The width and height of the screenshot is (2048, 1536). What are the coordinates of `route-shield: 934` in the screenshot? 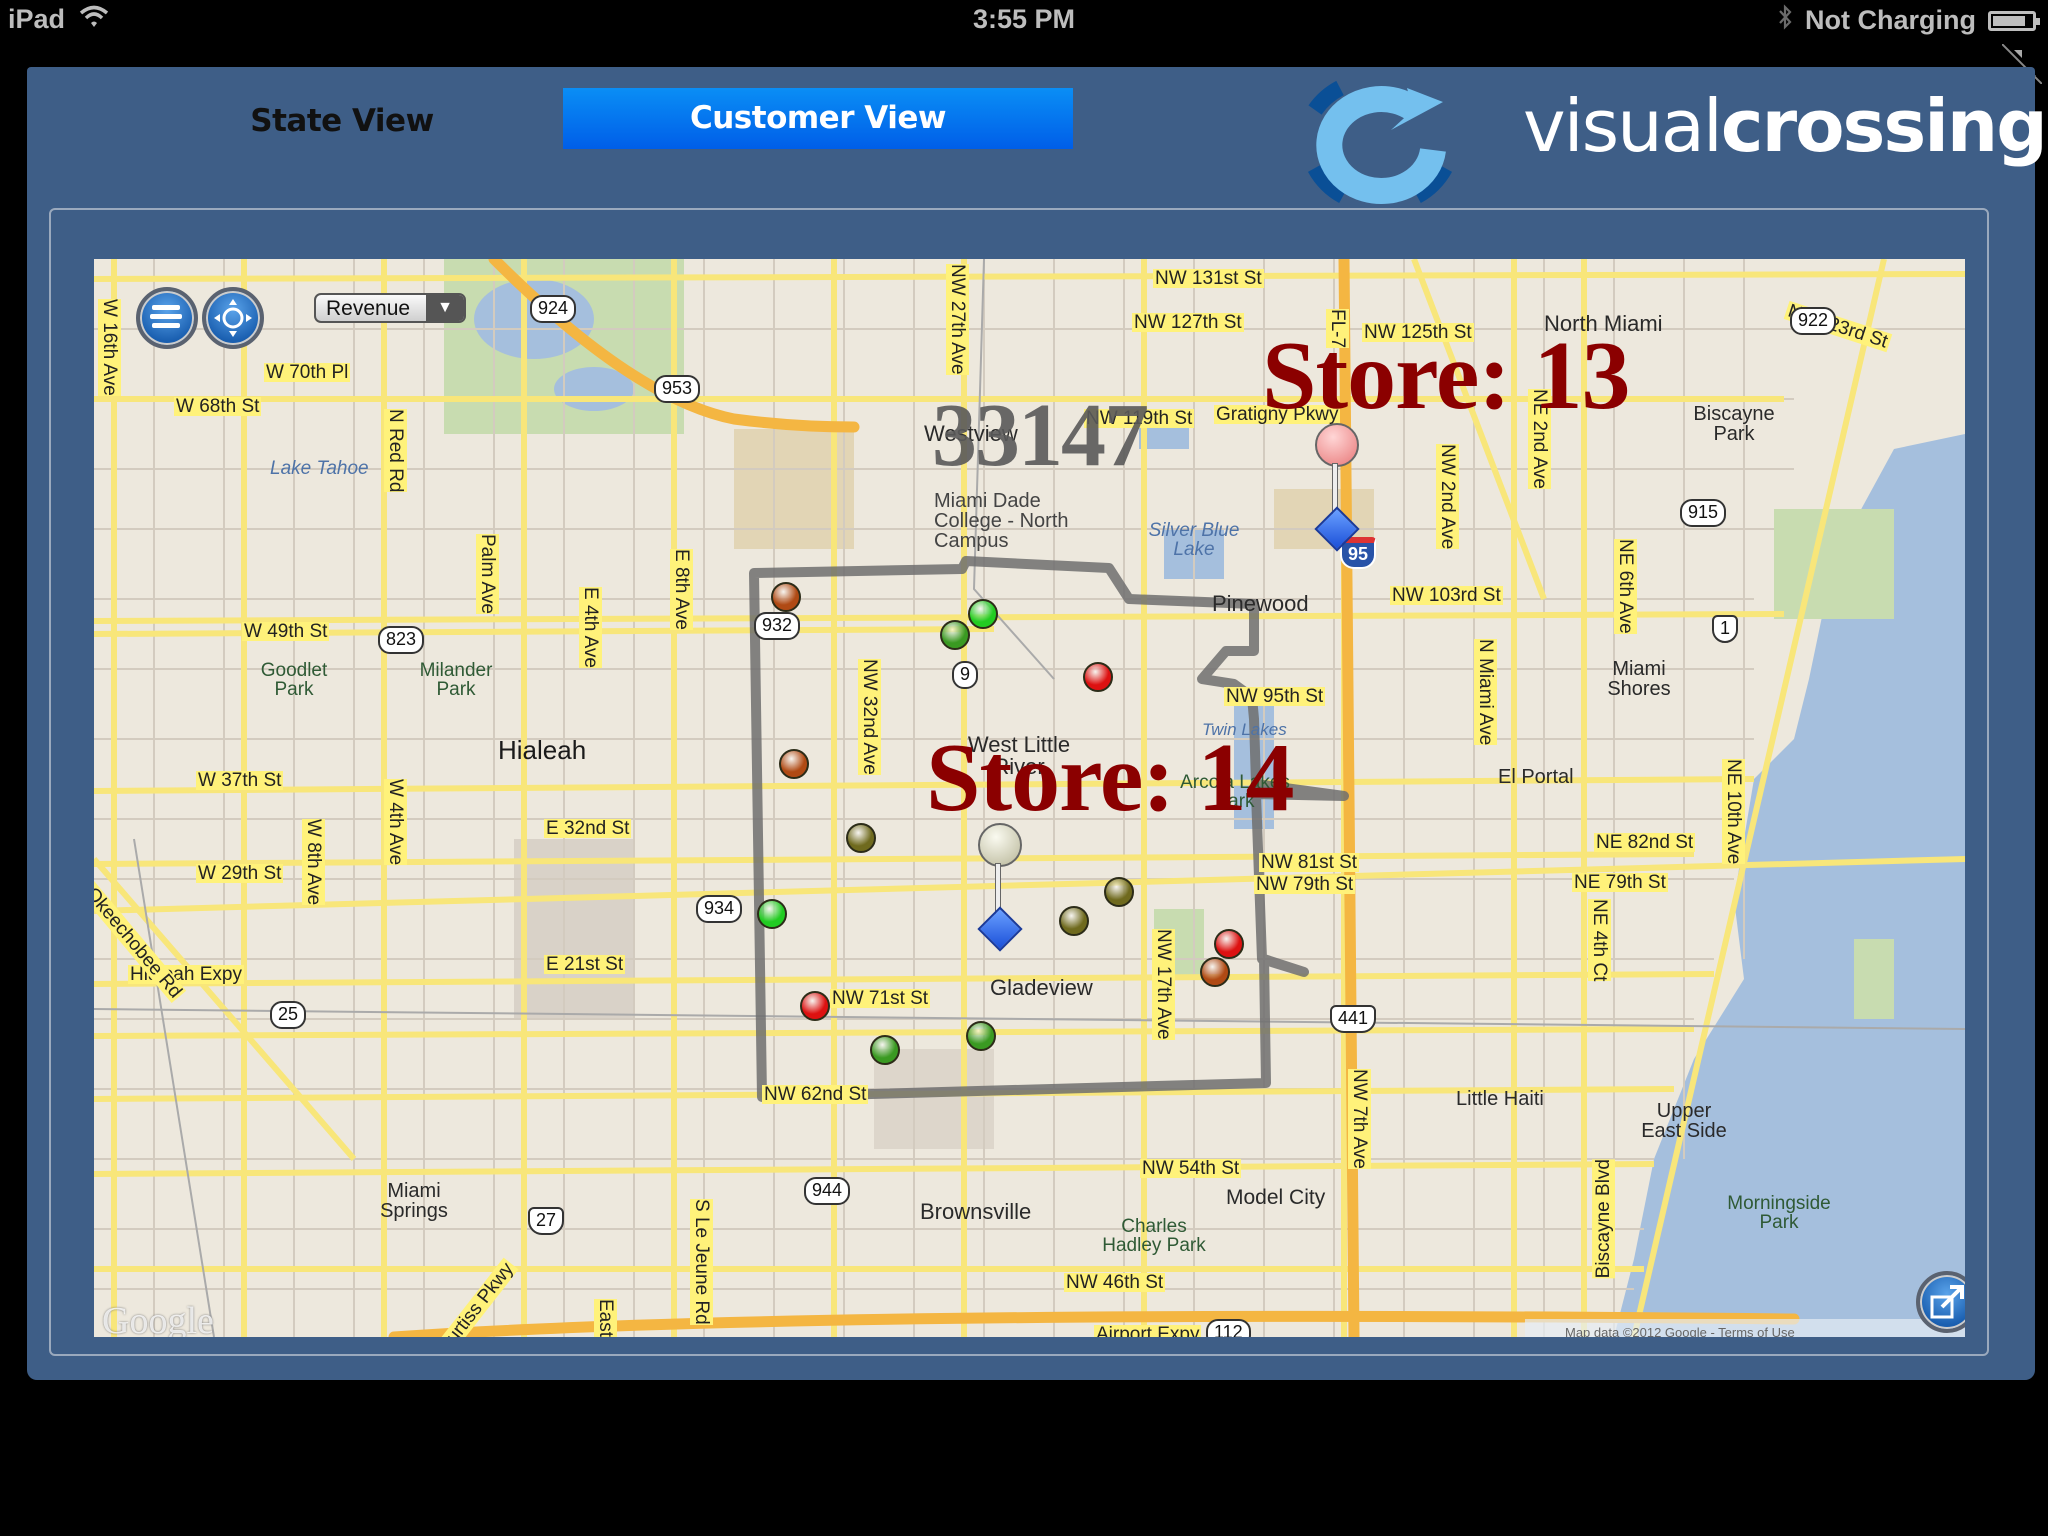 It's located at (719, 909).